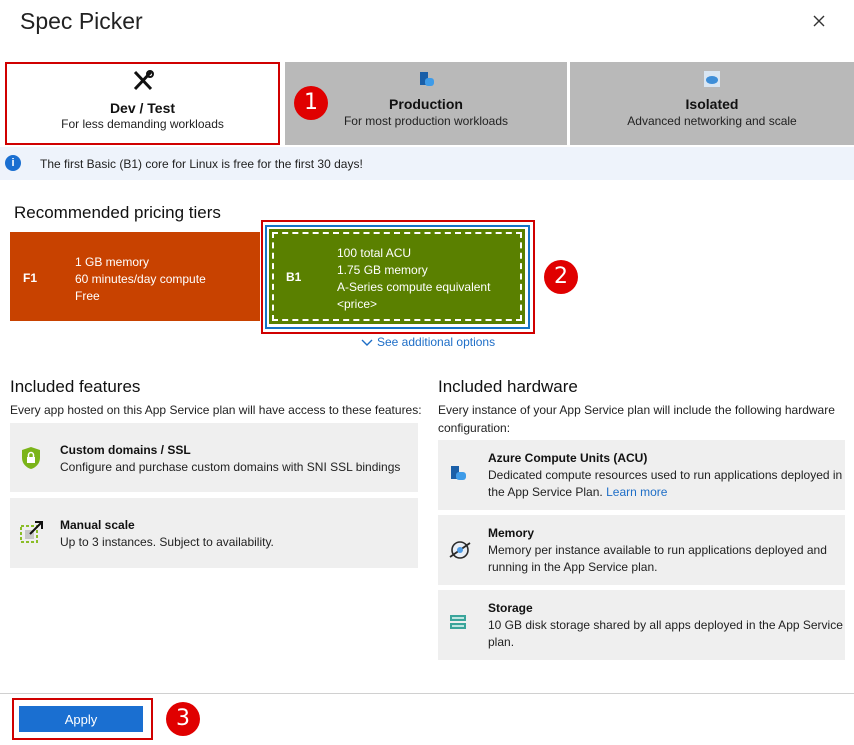 This screenshot has height=745, width=854. I want to click on tier-code: F1, so click(30, 278).